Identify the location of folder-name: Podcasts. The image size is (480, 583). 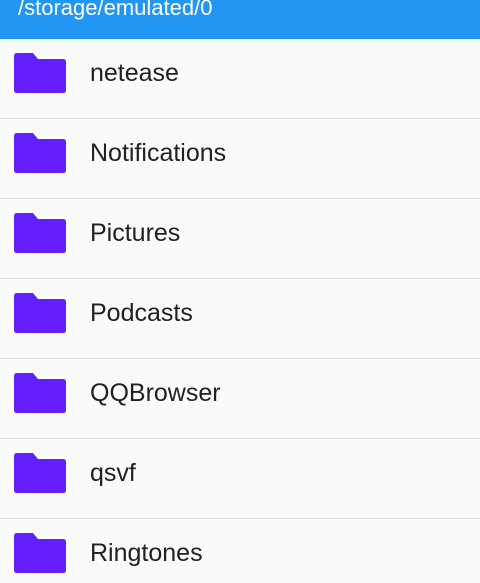
(141, 313).